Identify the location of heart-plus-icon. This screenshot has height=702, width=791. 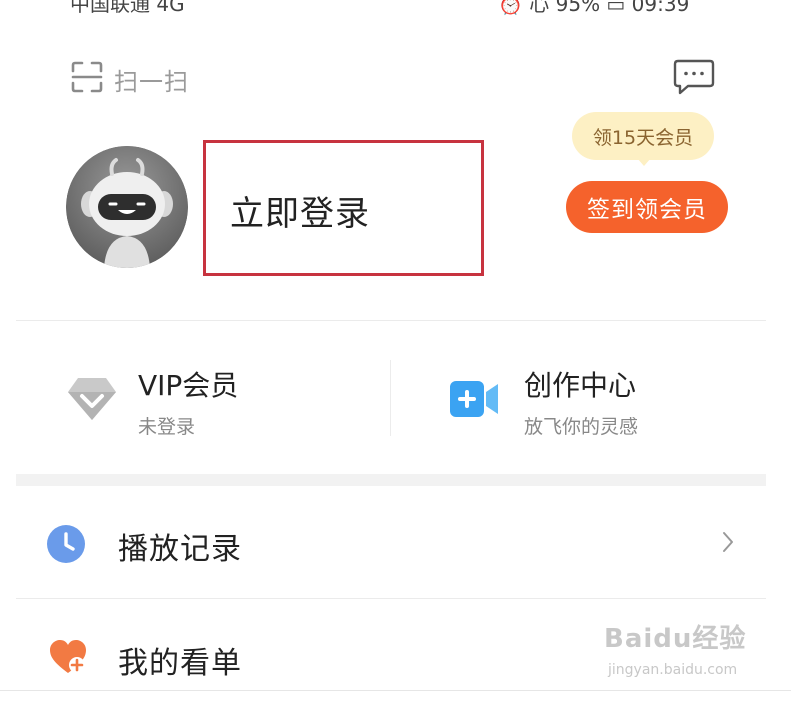
(68, 659).